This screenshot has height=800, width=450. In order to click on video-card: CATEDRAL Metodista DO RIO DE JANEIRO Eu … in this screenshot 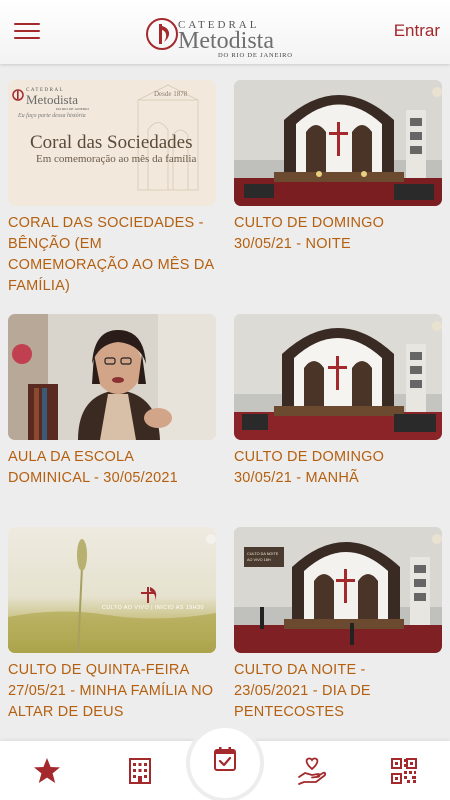, I will do `click(112, 188)`.